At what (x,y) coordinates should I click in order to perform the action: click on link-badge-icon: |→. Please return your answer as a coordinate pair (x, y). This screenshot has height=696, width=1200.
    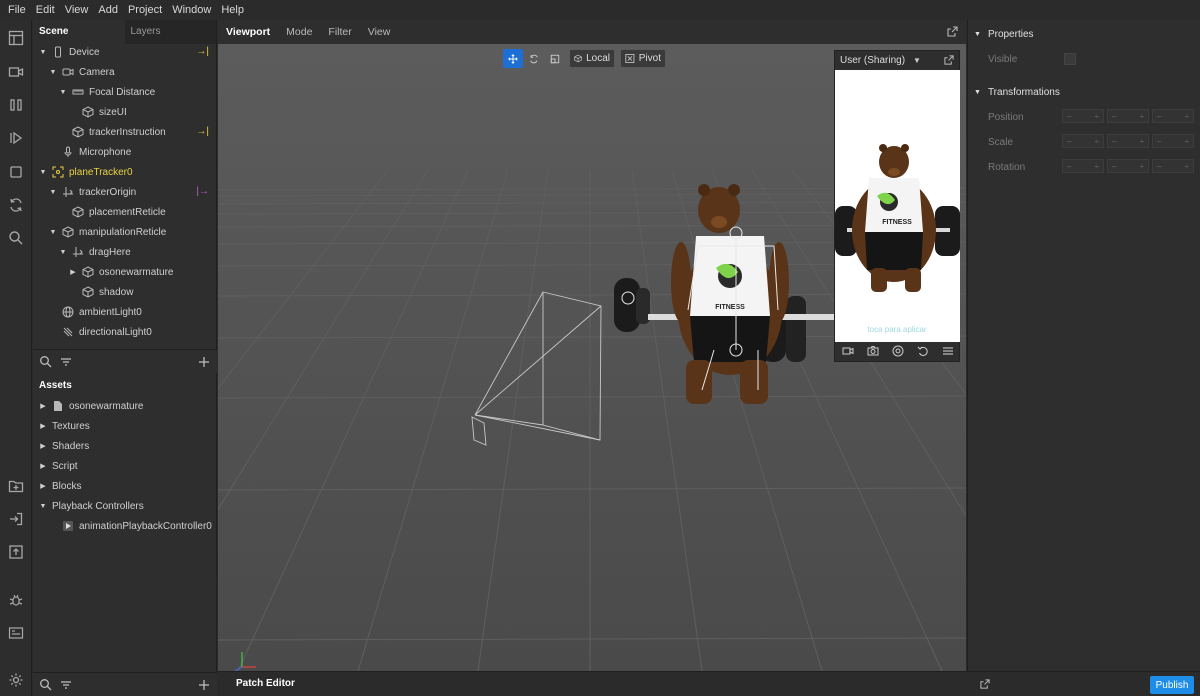
    Looking at the image, I should click on (202, 191).